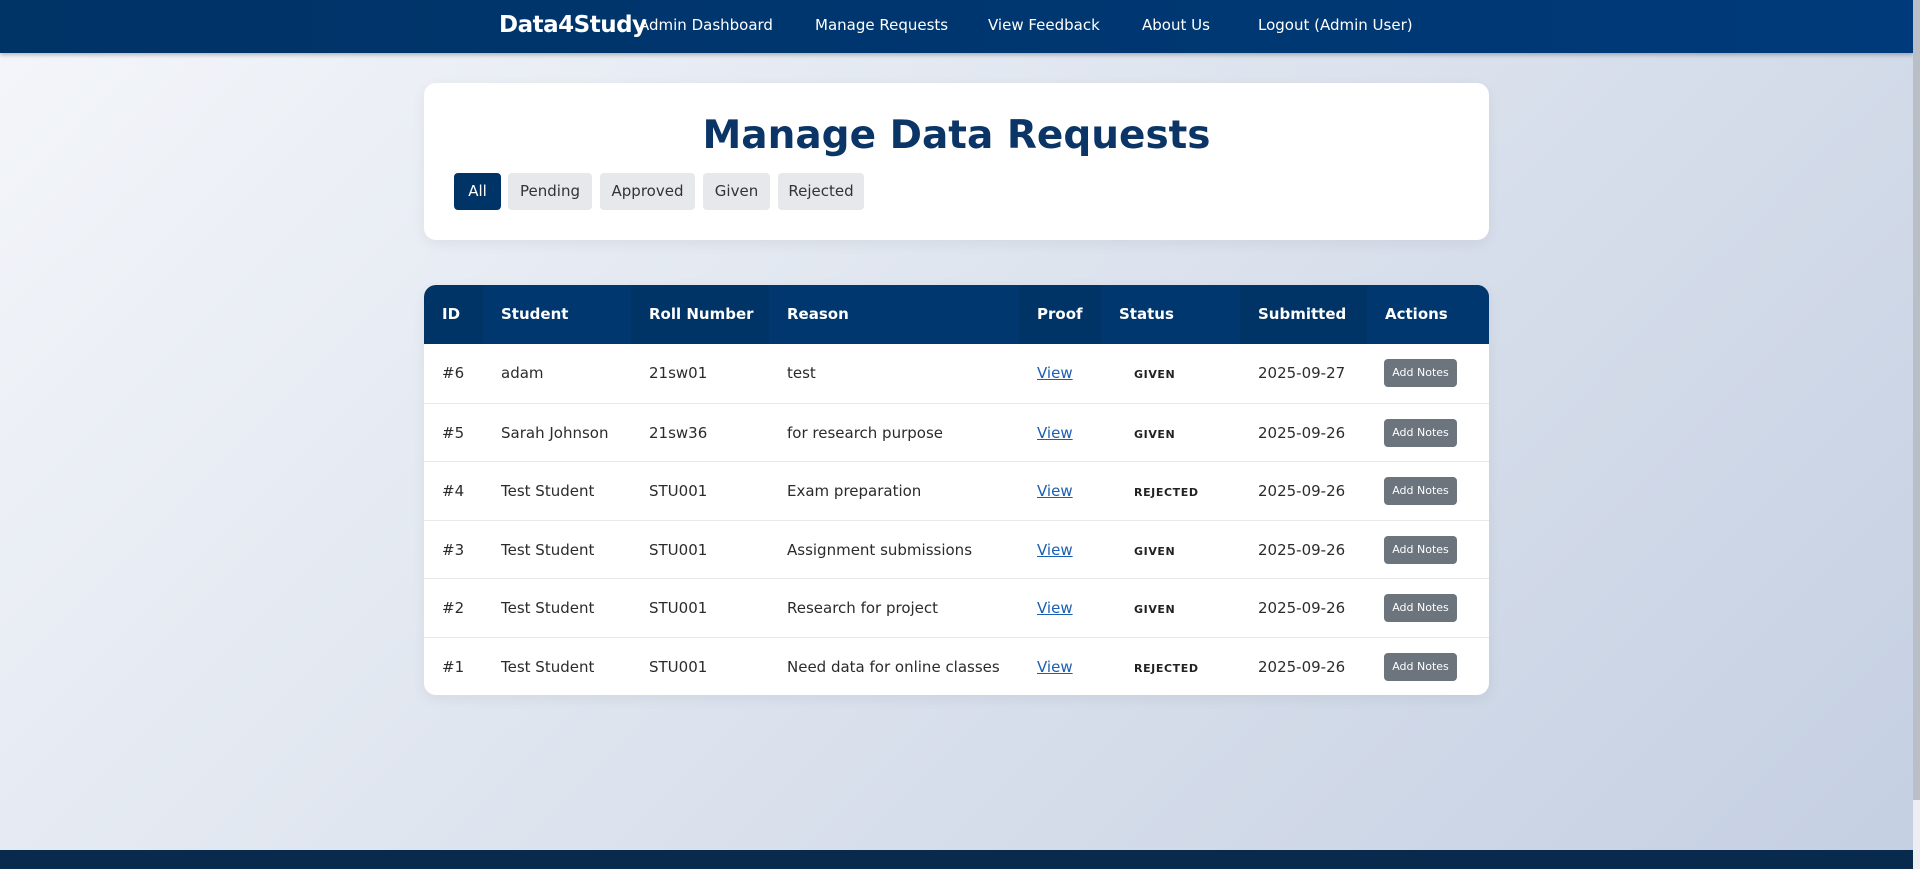 Image resolution: width=1920 pixels, height=869 pixels. What do you see at coordinates (573, 25) in the screenshot?
I see `brand-logo: Data4Study` at bounding box center [573, 25].